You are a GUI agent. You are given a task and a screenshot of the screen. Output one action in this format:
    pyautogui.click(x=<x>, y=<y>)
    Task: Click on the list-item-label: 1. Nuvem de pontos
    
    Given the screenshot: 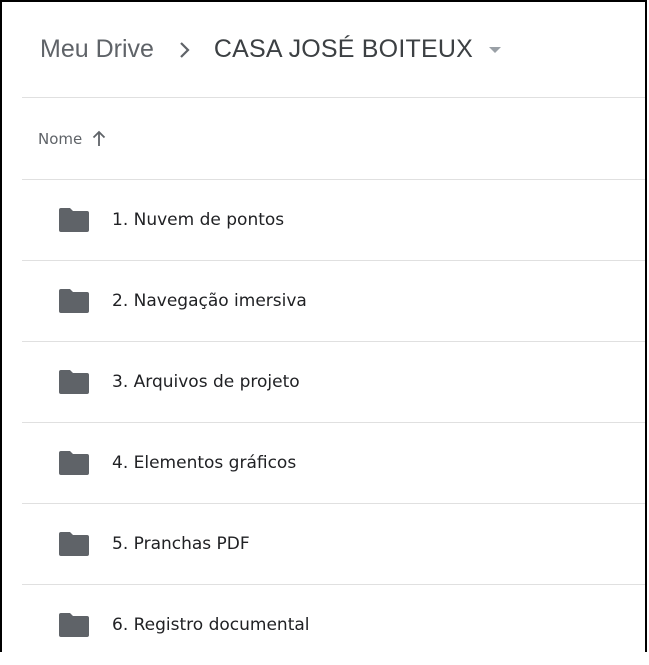 What is the action you would take?
    pyautogui.click(x=198, y=220)
    